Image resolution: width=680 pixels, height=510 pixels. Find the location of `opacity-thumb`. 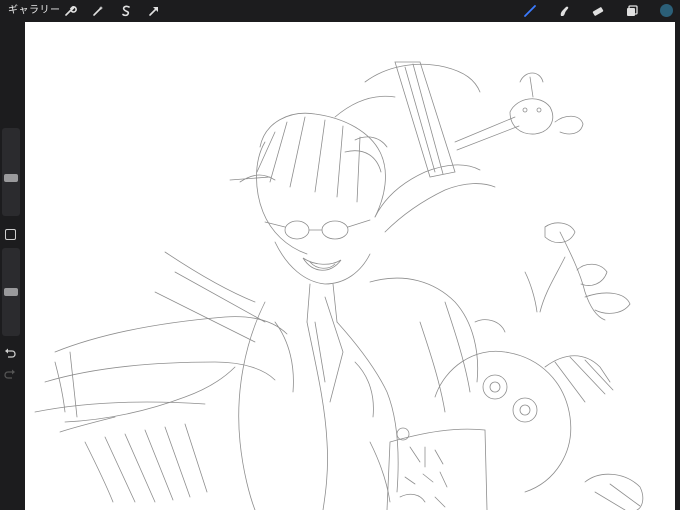

opacity-thumb is located at coordinates (11, 292).